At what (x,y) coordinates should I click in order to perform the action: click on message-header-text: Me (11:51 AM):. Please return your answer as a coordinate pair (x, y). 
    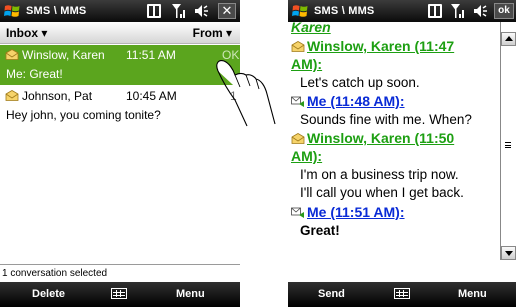
    Looking at the image, I should click on (356, 212).